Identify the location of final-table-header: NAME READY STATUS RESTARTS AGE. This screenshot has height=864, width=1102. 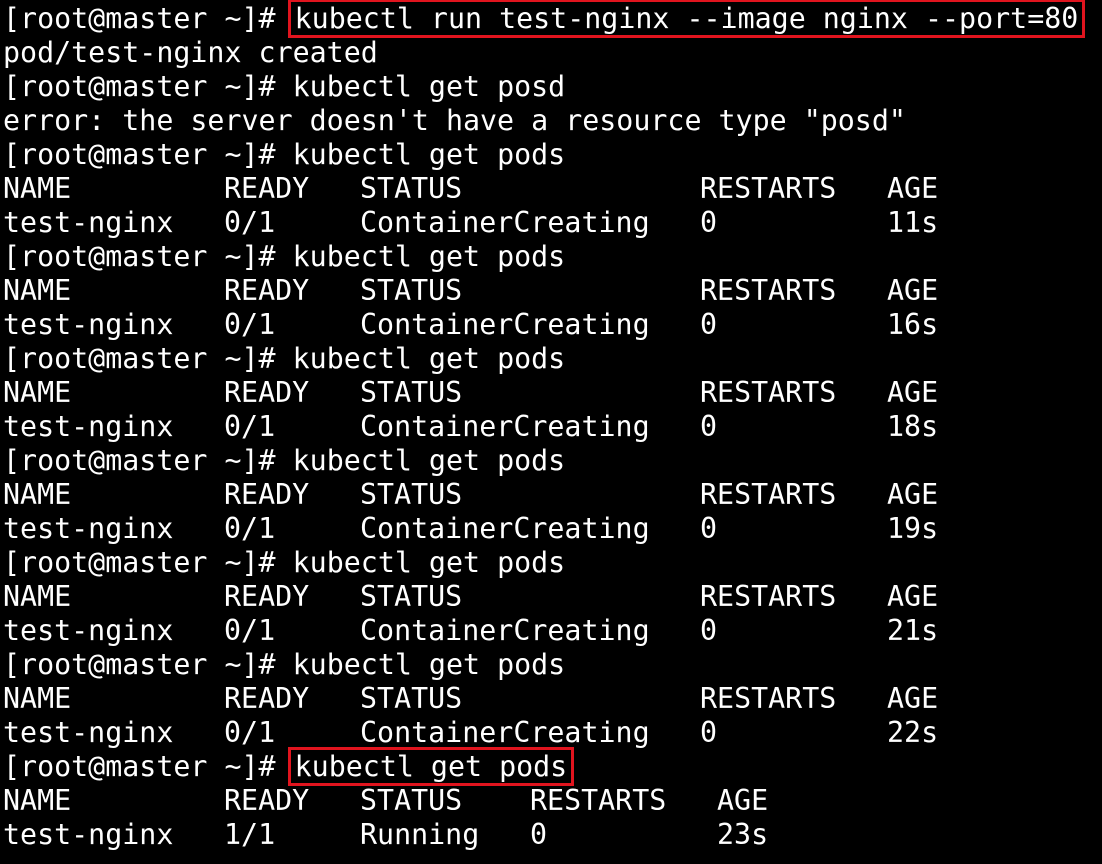
(552, 801).